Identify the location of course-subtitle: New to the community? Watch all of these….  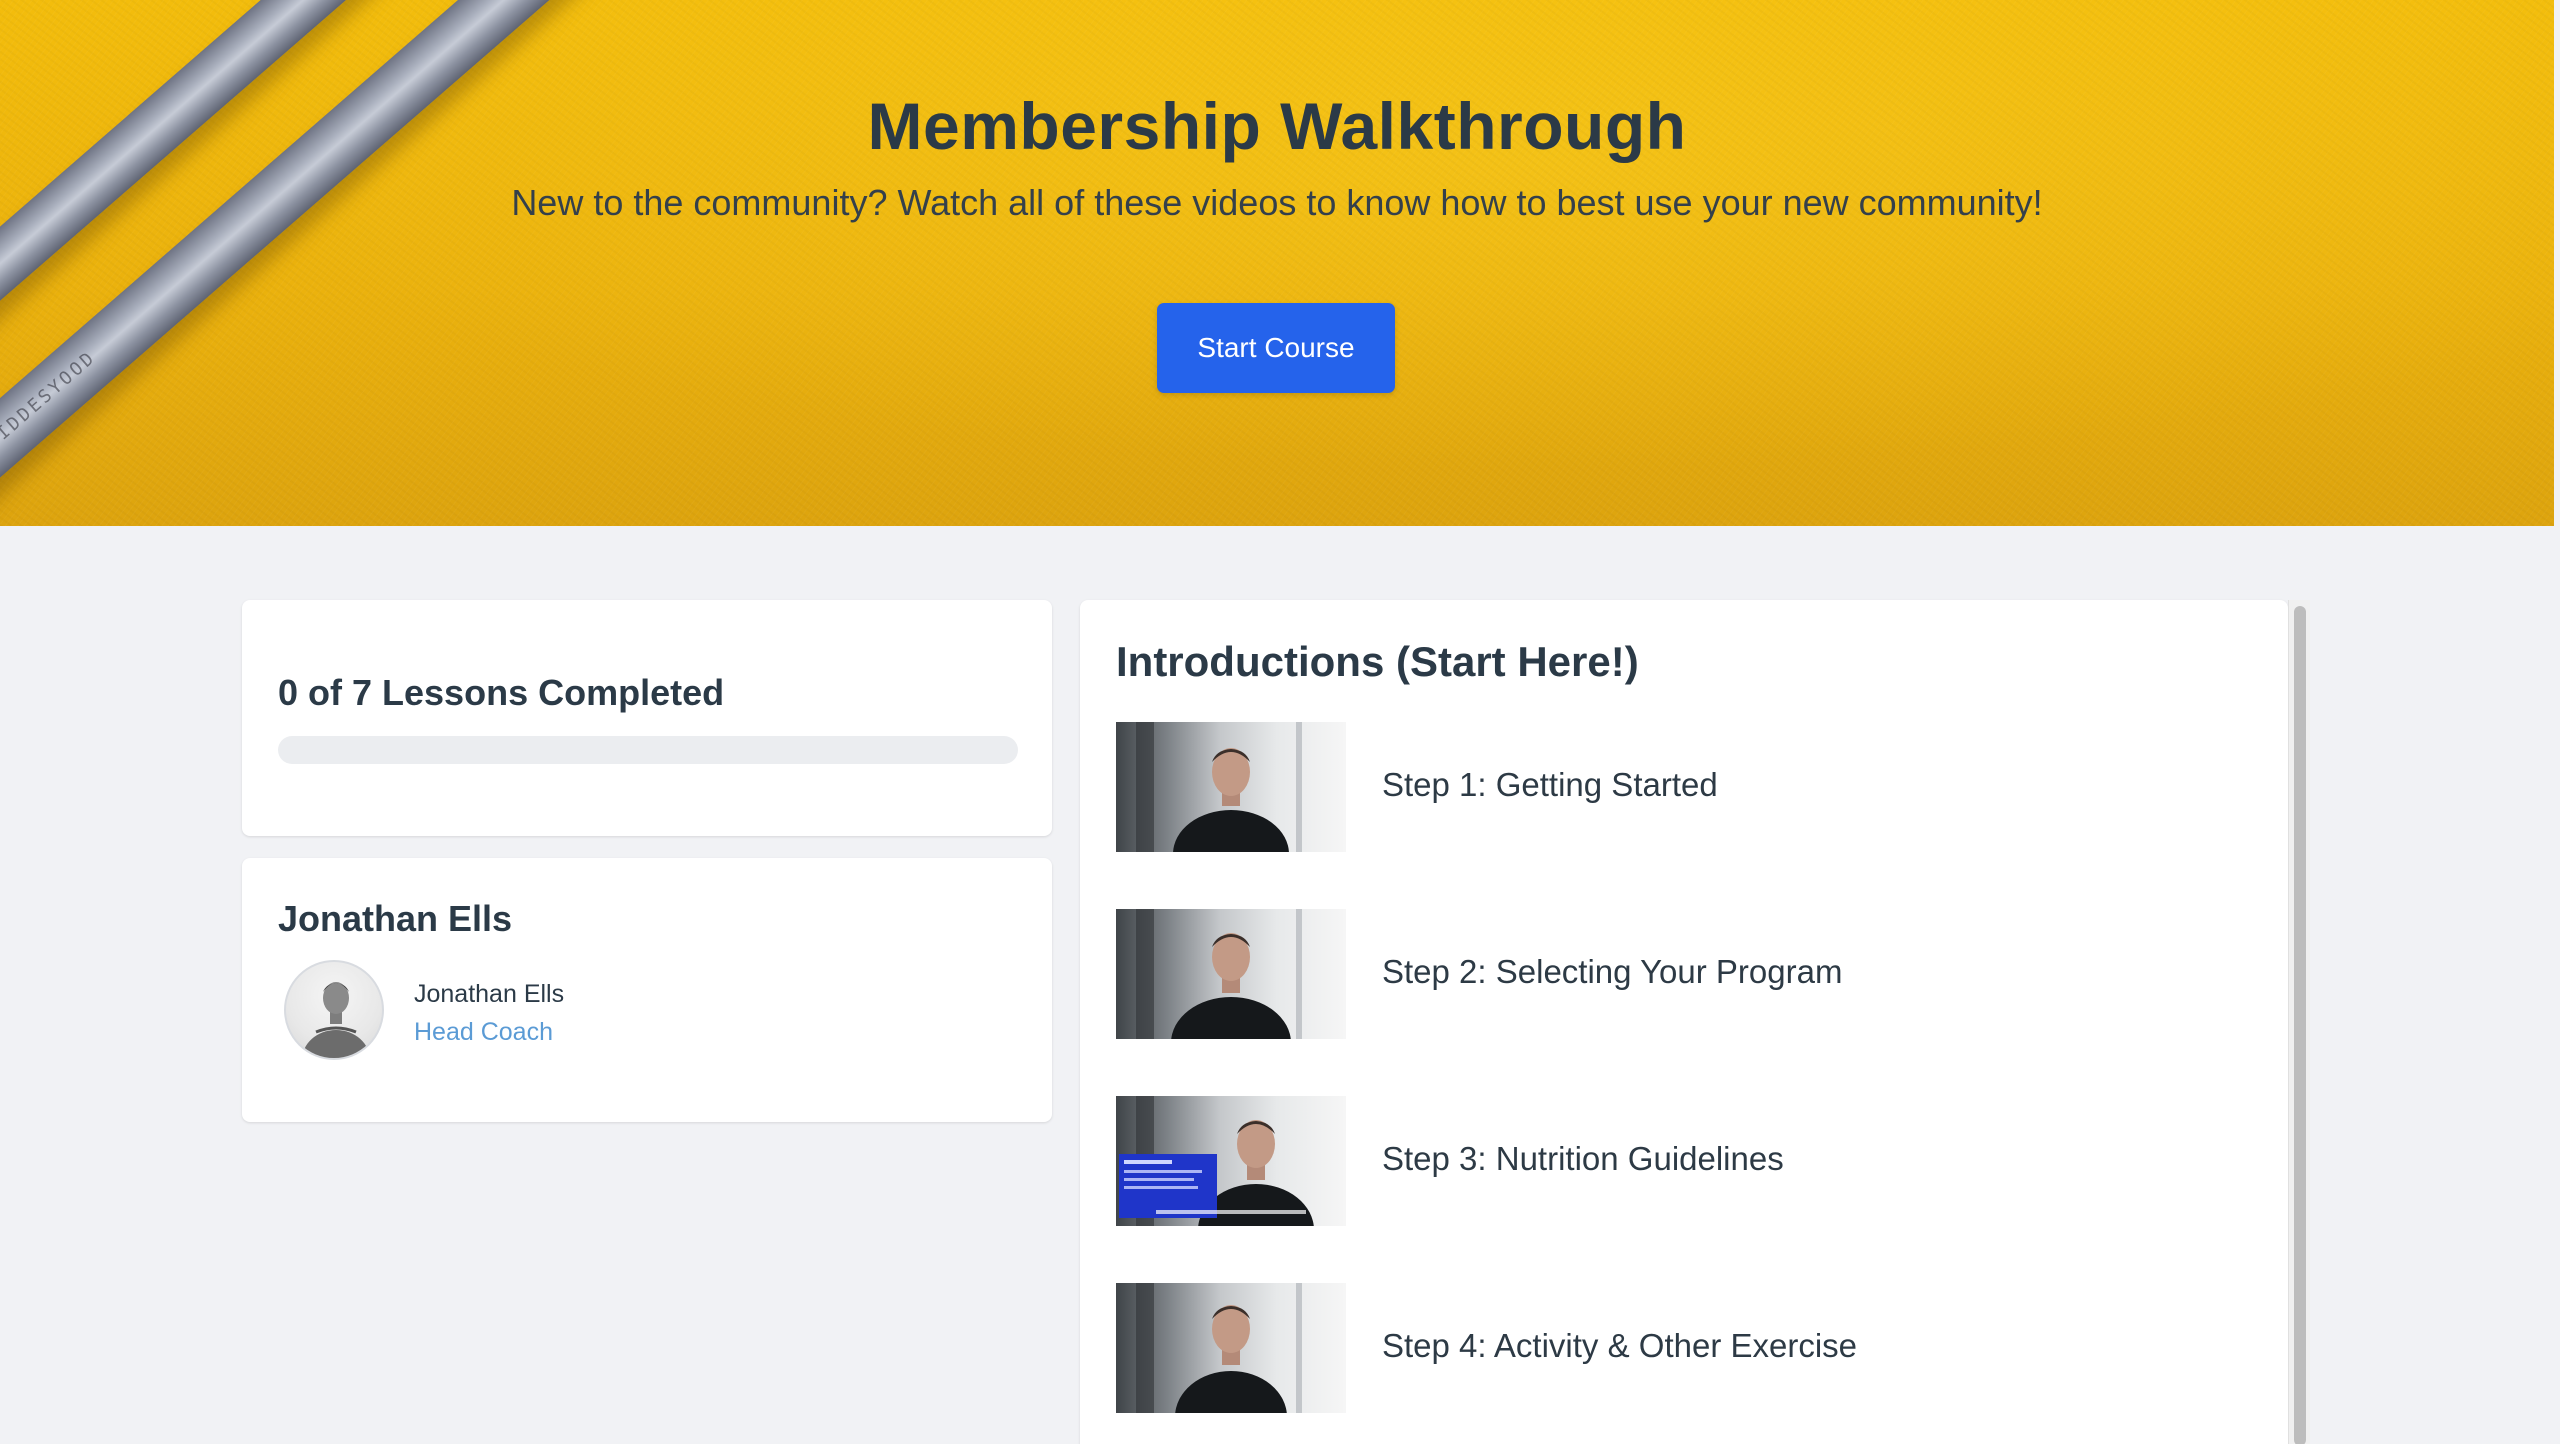
(1277, 202).